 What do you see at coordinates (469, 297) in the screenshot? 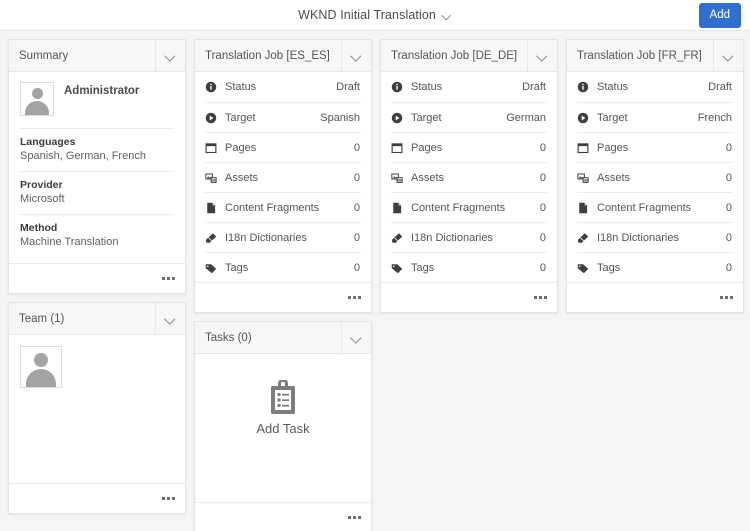
I see `translation-job-de-footer` at bounding box center [469, 297].